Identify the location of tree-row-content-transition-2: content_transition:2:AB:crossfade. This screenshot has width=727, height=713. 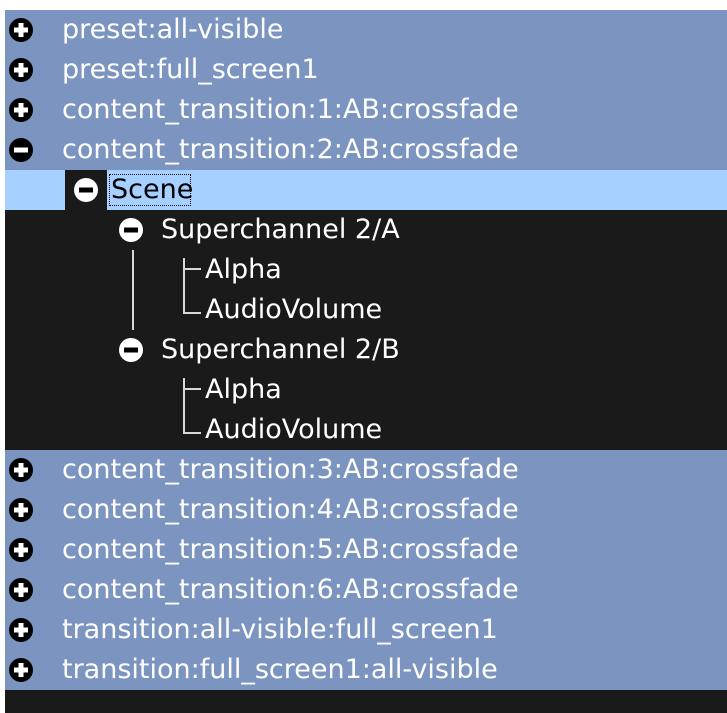
(366, 150).